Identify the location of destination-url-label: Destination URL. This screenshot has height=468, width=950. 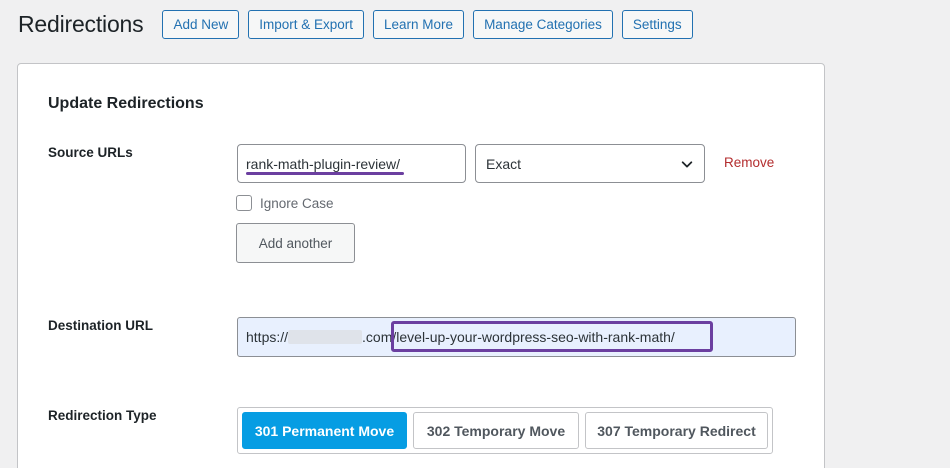
(101, 325).